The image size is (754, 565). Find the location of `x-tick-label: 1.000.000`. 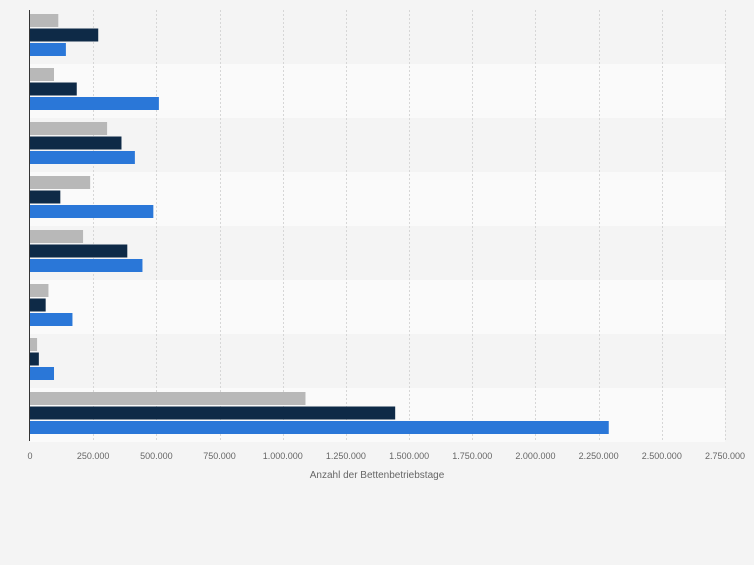

x-tick-label: 1.000.000 is located at coordinates (283, 456).